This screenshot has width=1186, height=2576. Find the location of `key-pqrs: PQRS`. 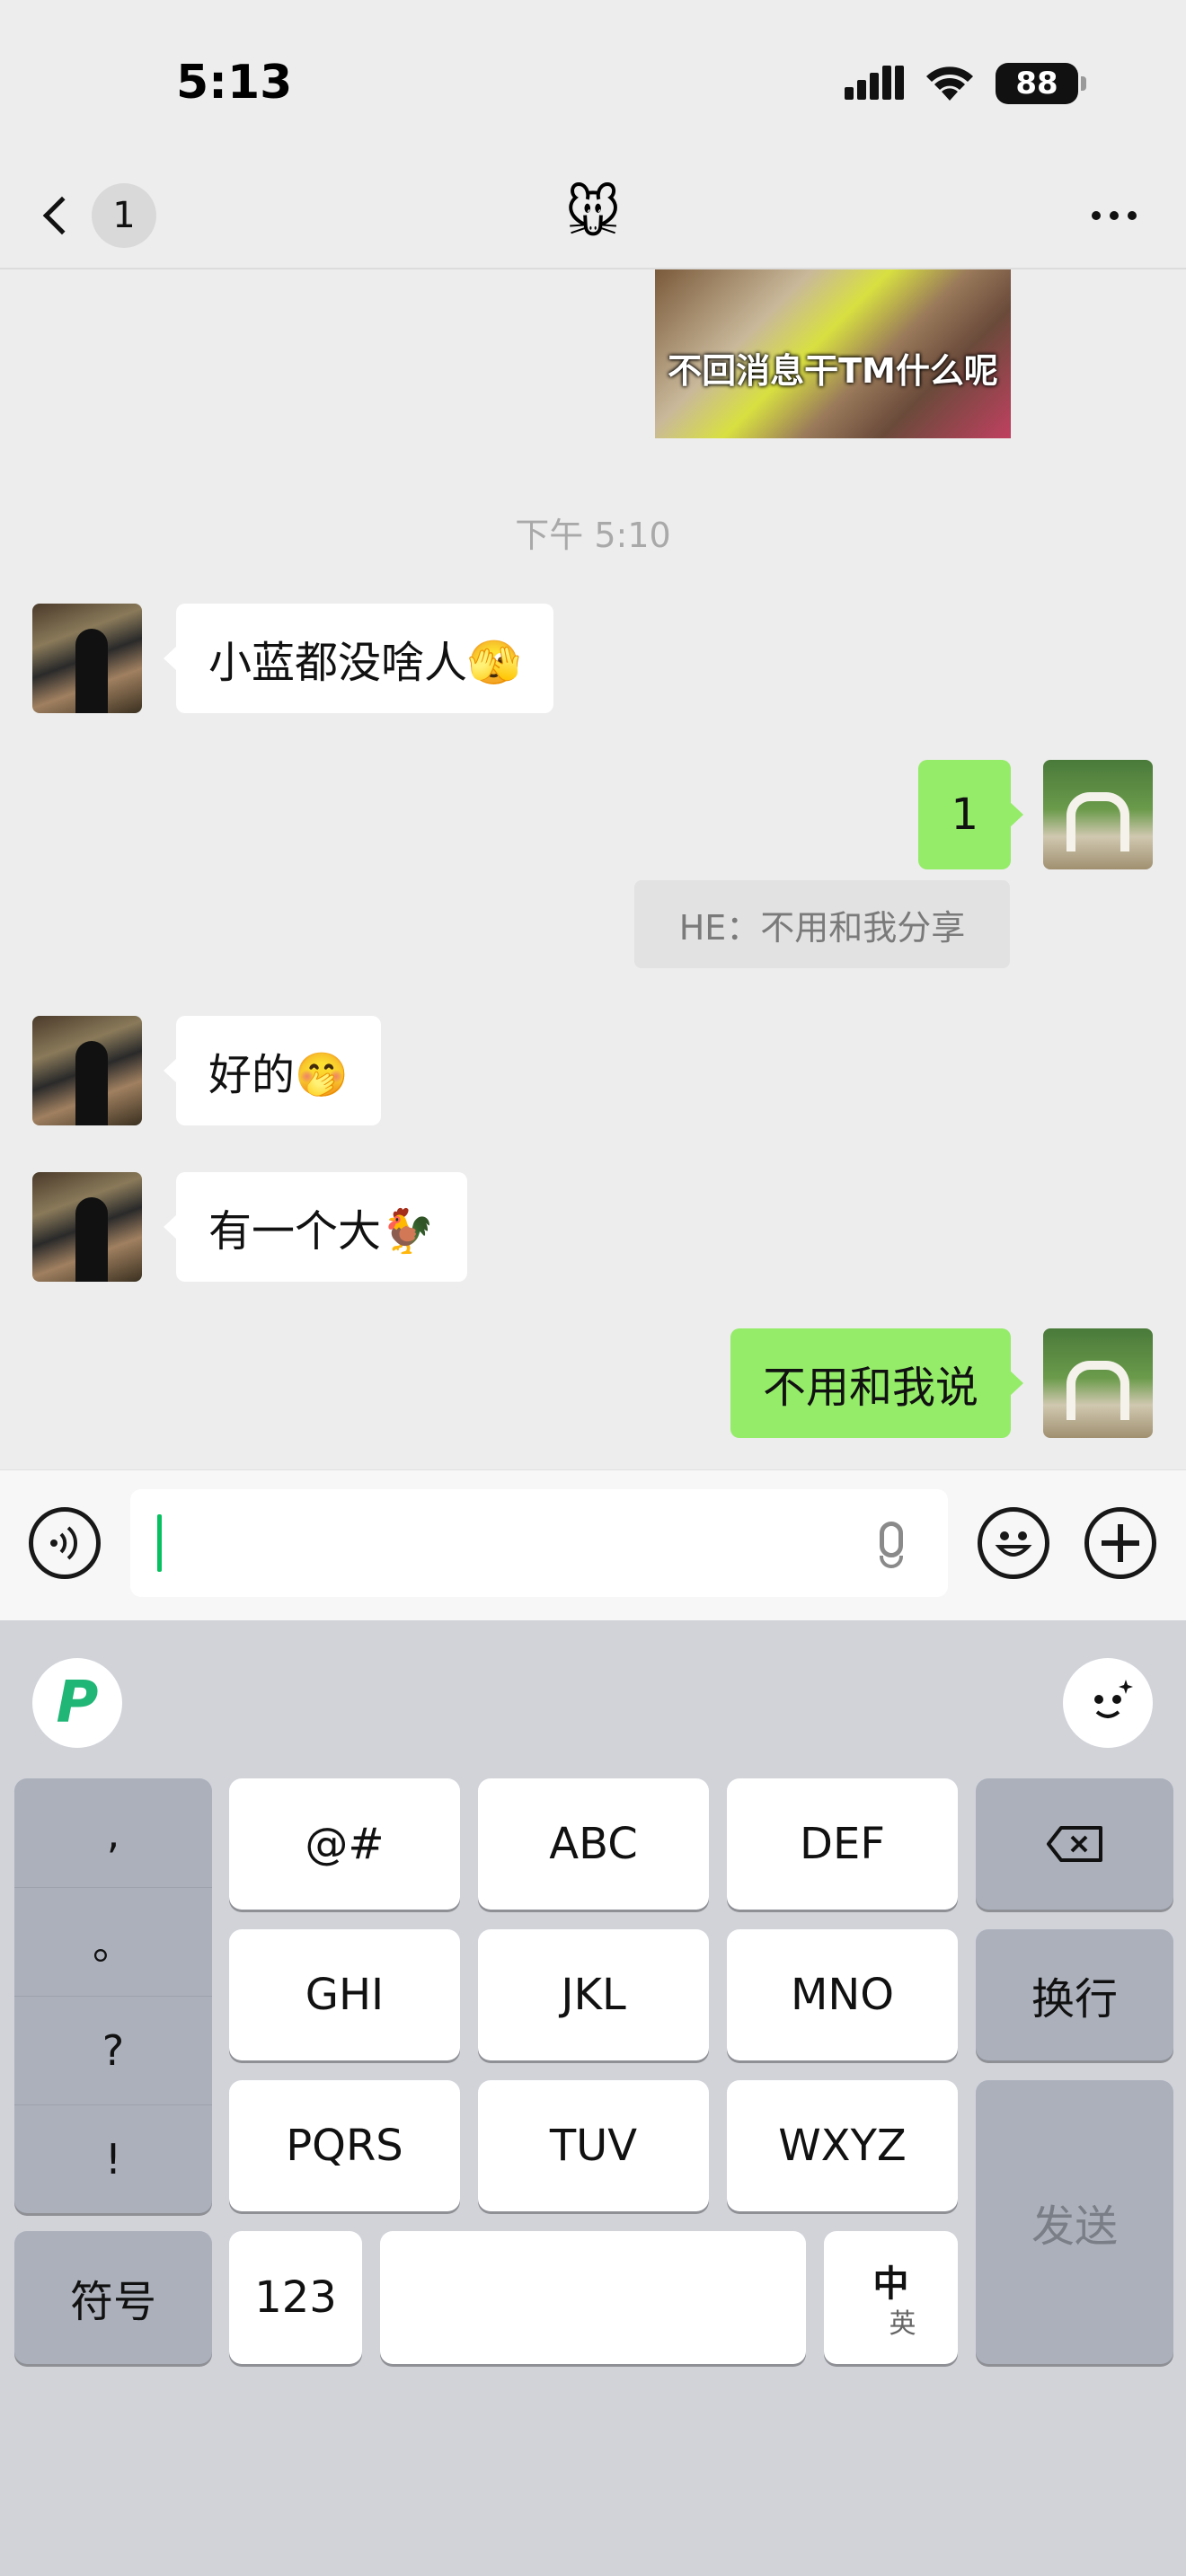

key-pqrs: PQRS is located at coordinates (344, 2145).